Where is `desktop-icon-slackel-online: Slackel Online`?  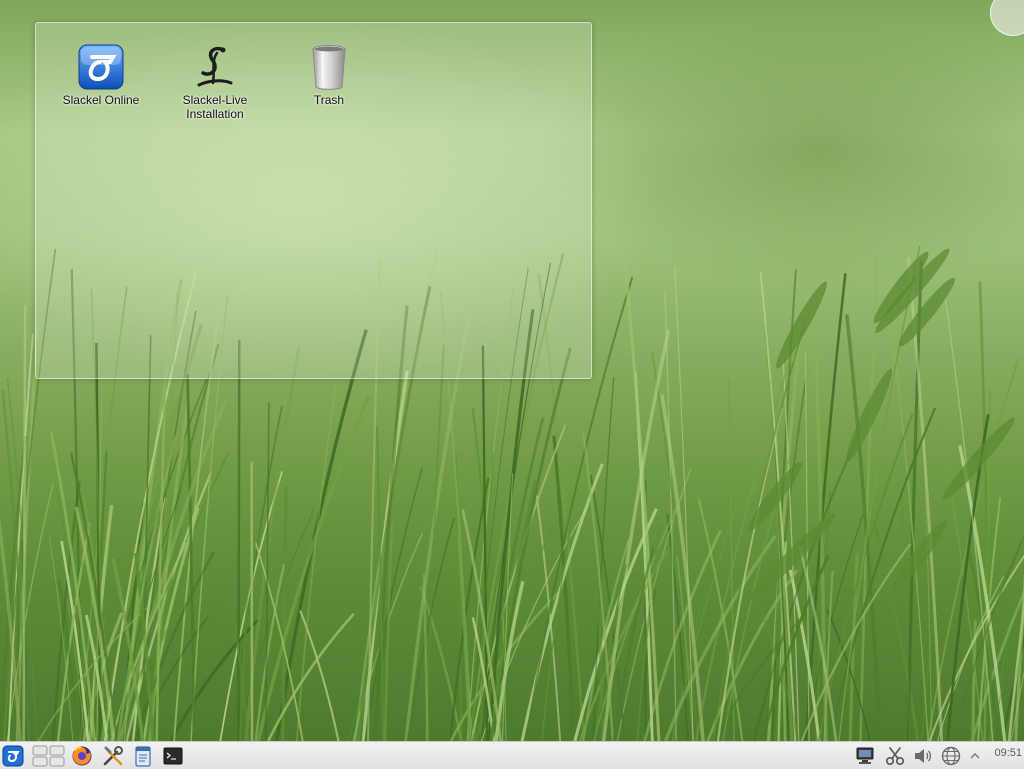
desktop-icon-slackel-online: Slackel Online is located at coordinates (101, 75).